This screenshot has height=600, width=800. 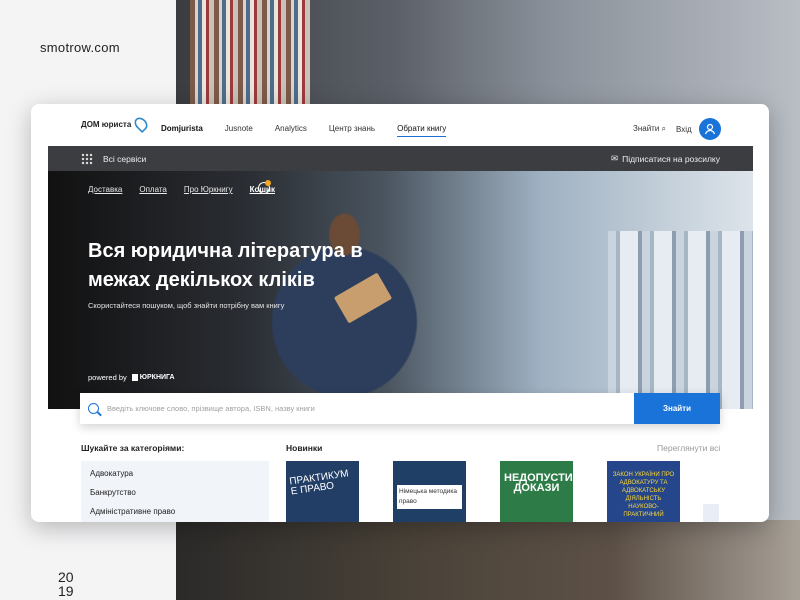 I want to click on find-link: Знайти ⌕, so click(x=649, y=129).